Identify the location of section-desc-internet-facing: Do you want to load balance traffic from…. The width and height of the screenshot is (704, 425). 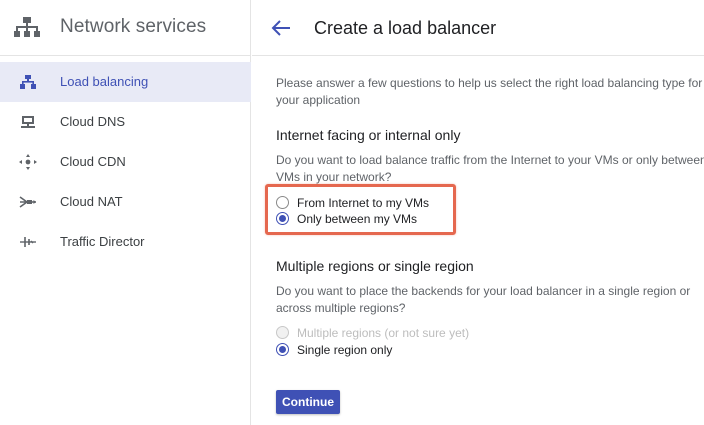
(490, 169).